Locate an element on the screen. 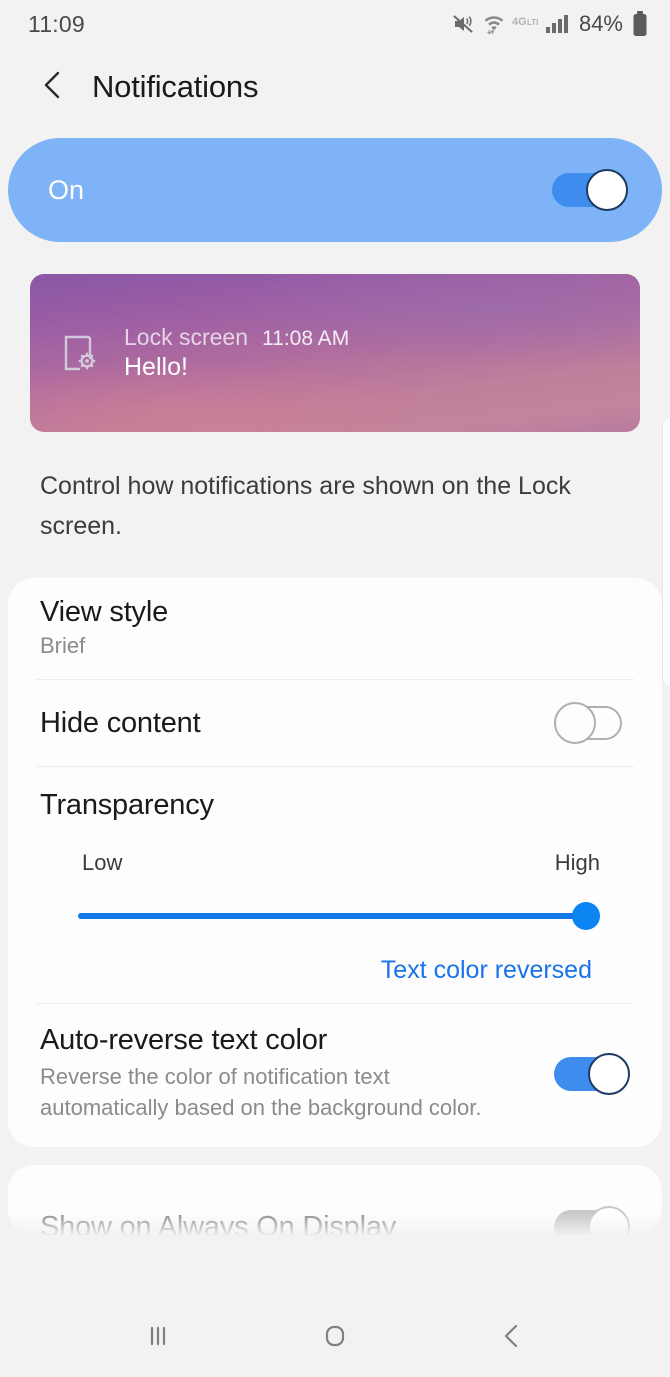 The height and width of the screenshot is (1377, 670). settings-card-secondary: Show on Always On Display is located at coordinates (335, 1200).